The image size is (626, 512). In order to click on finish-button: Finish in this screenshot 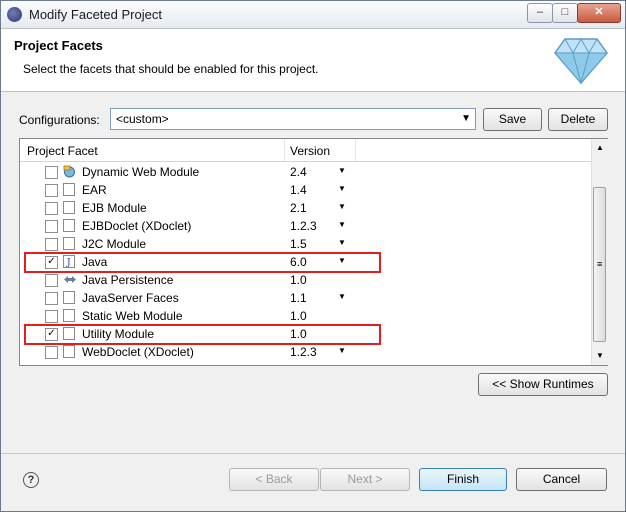, I will do `click(463, 479)`.